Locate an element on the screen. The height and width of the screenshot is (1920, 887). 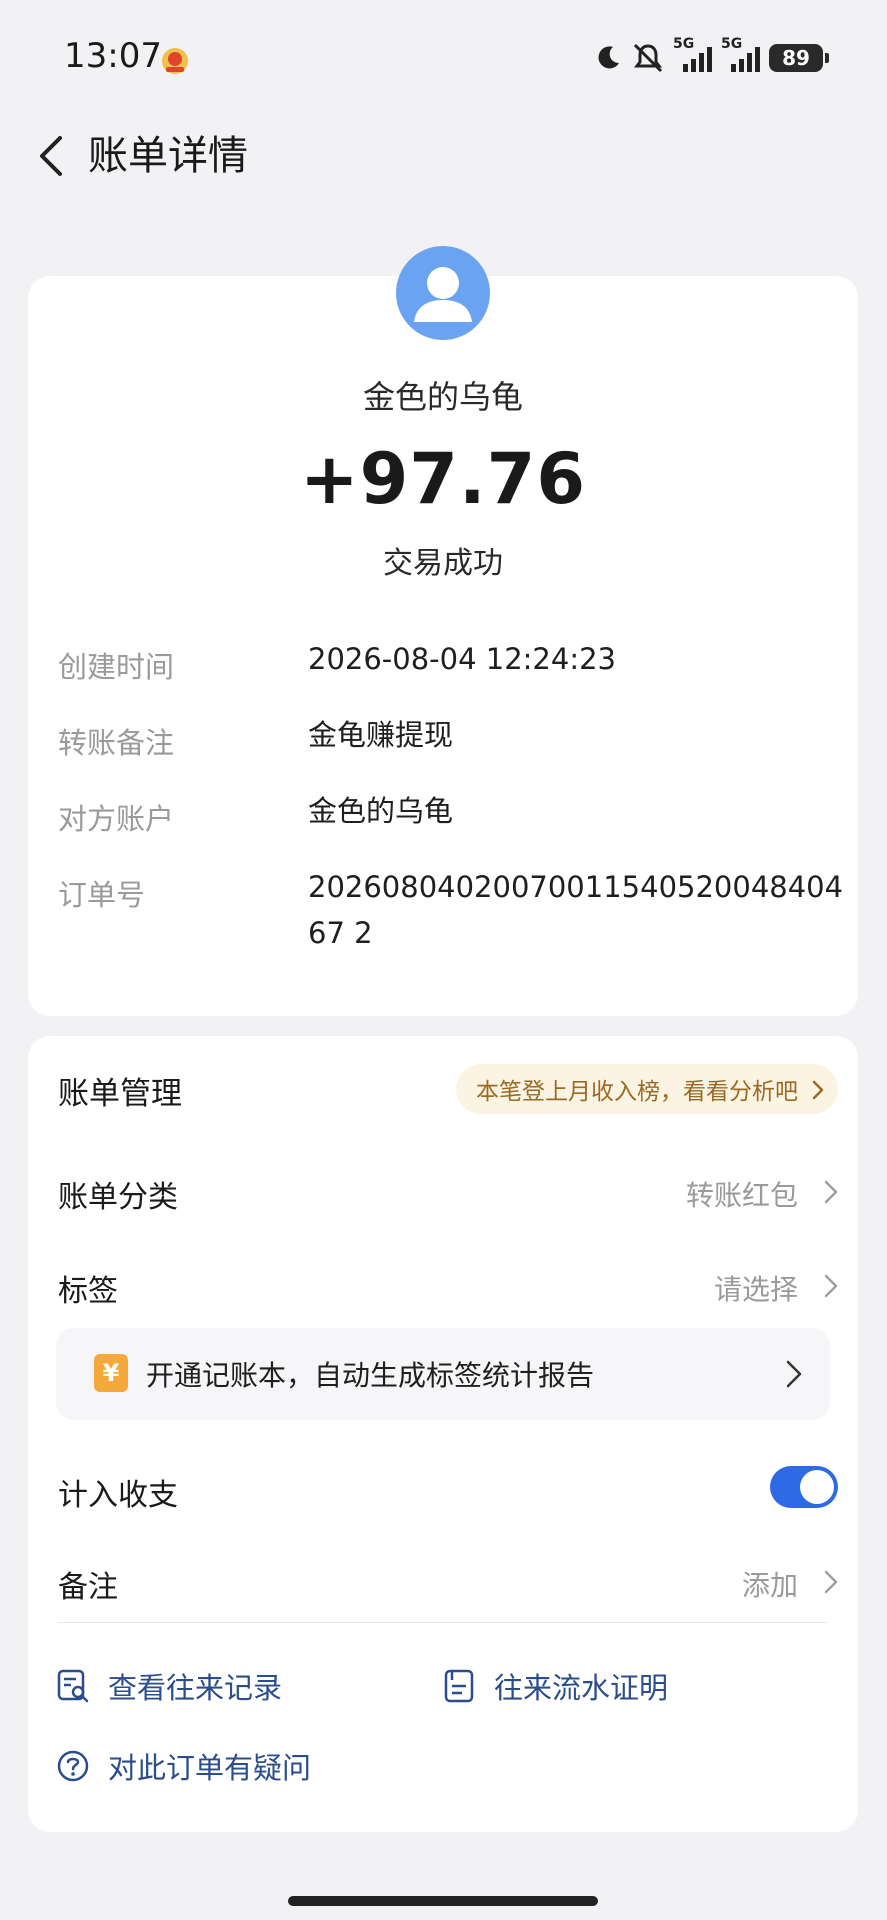
battery-level: 89 is located at coordinates (796, 58).